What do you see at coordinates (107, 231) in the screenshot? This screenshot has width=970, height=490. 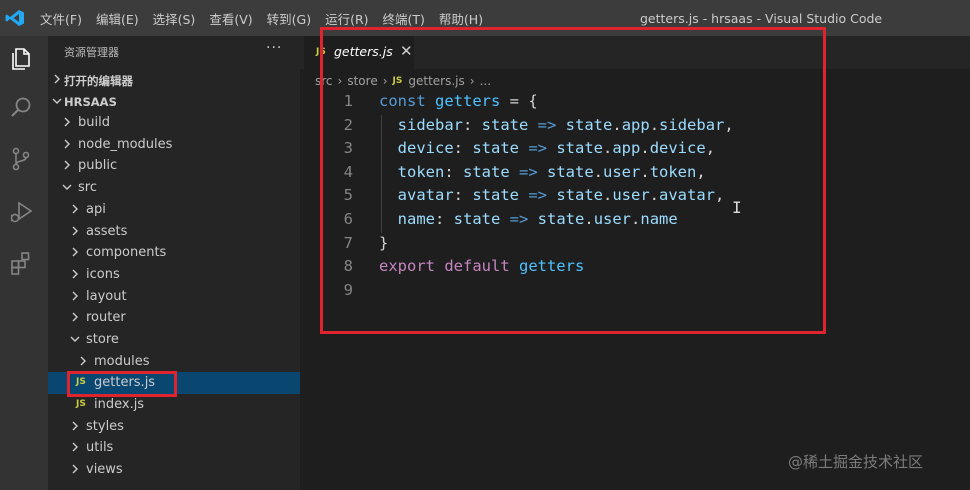 I see `tree-item-label: assets` at bounding box center [107, 231].